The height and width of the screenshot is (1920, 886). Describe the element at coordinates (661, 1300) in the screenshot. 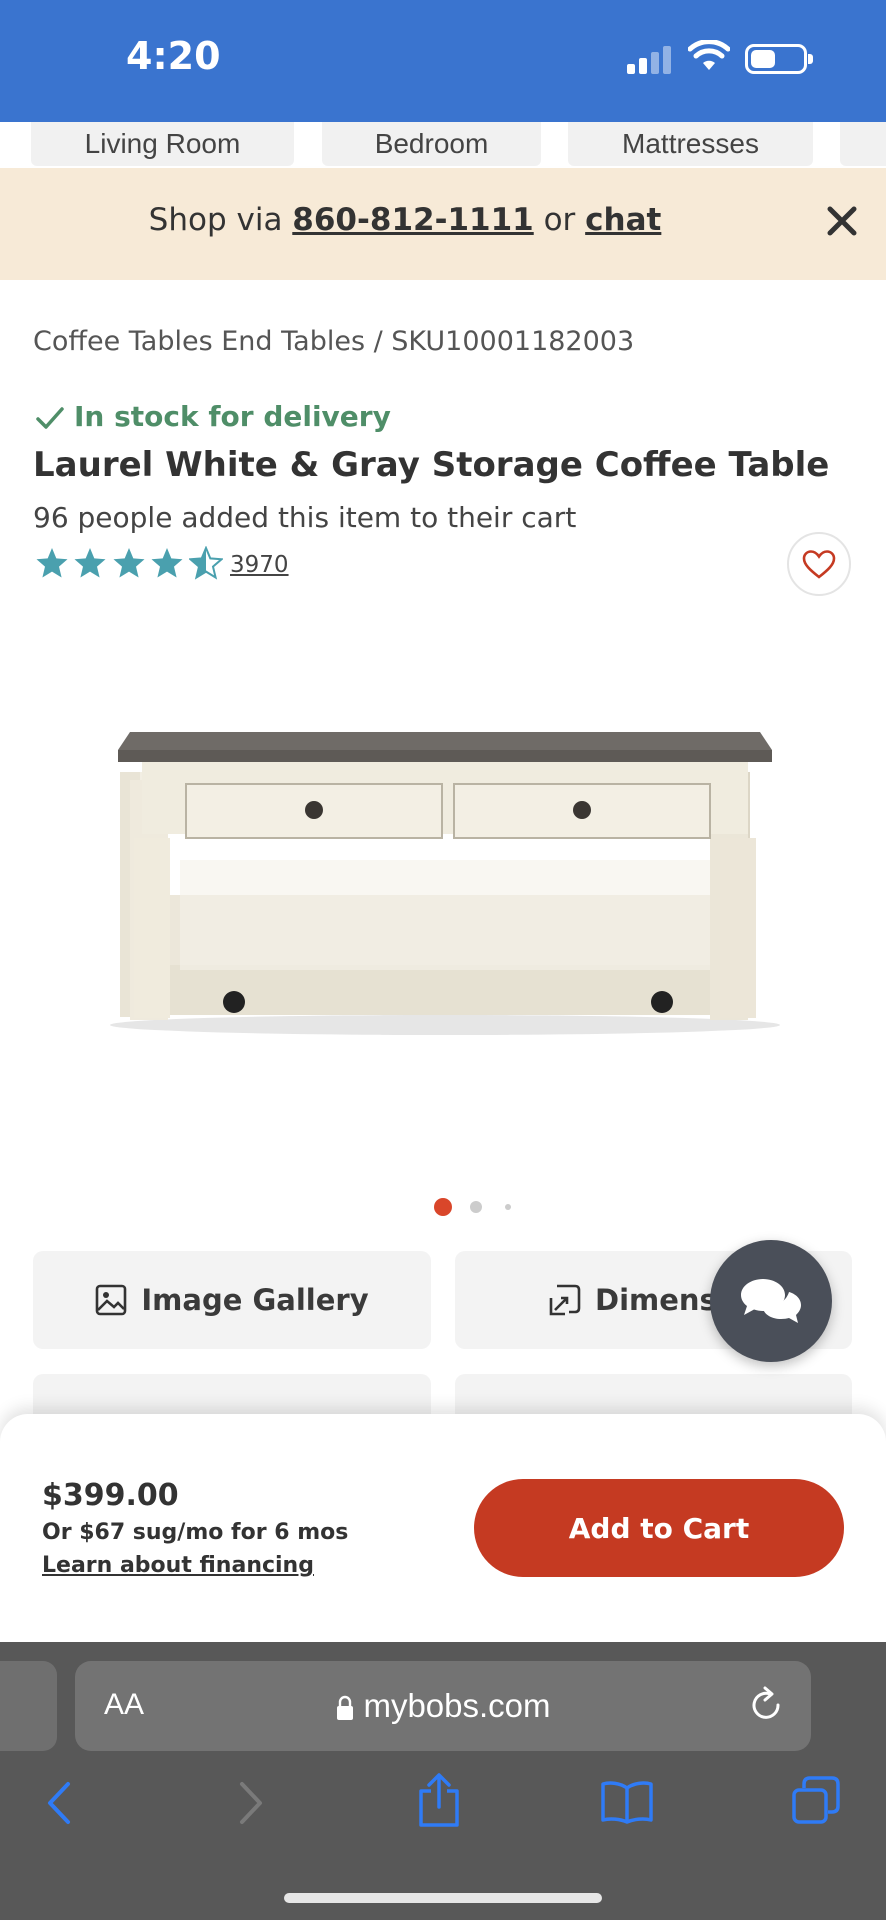

I see `dimensions-label: Dimensi` at that location.